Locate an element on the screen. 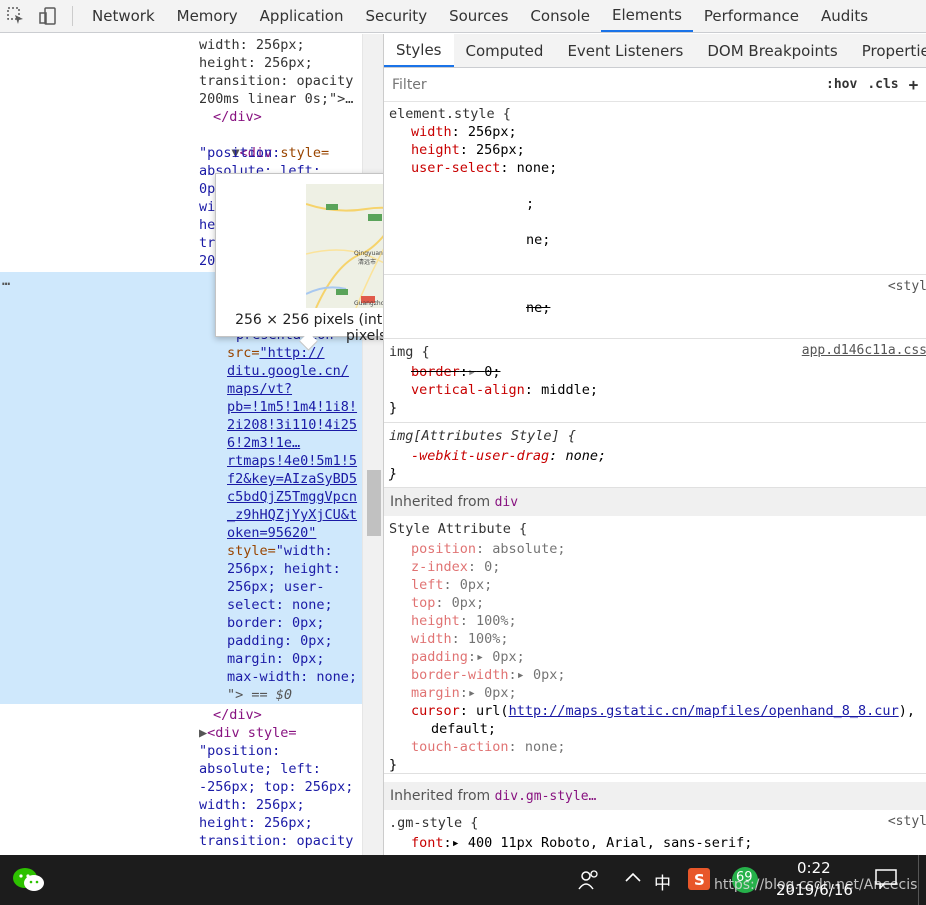 The image size is (926, 905). style-property: top: 0px; is located at coordinates (447, 603).